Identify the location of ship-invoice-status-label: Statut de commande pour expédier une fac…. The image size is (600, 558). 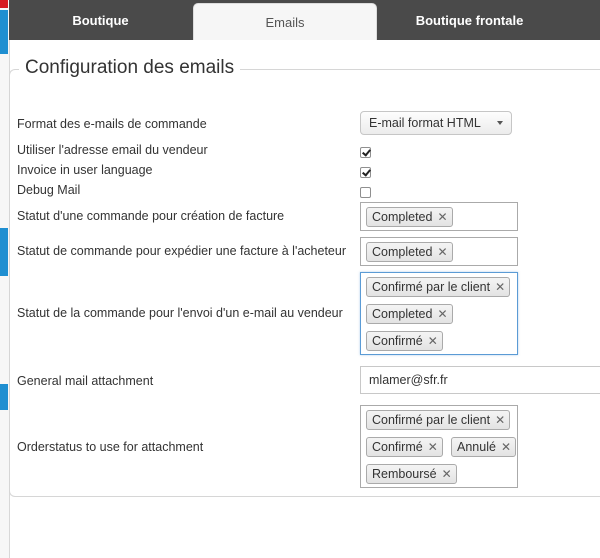
(181, 251).